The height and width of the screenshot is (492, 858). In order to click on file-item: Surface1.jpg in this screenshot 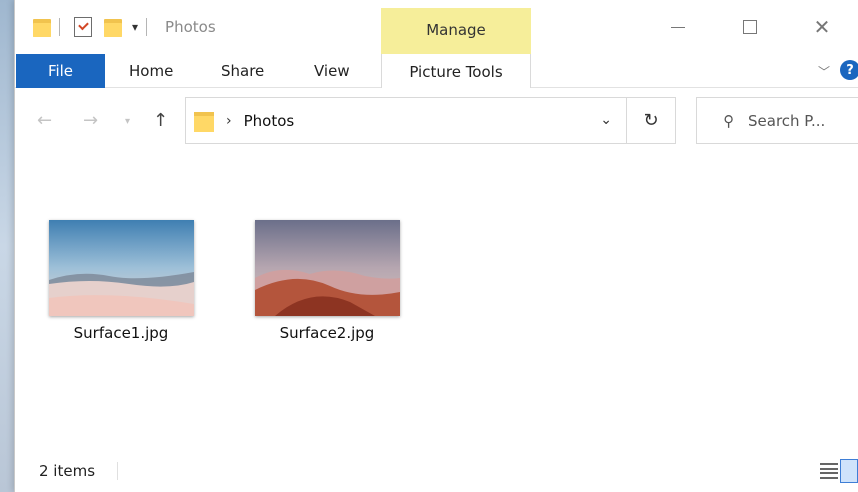, I will do `click(121, 281)`.